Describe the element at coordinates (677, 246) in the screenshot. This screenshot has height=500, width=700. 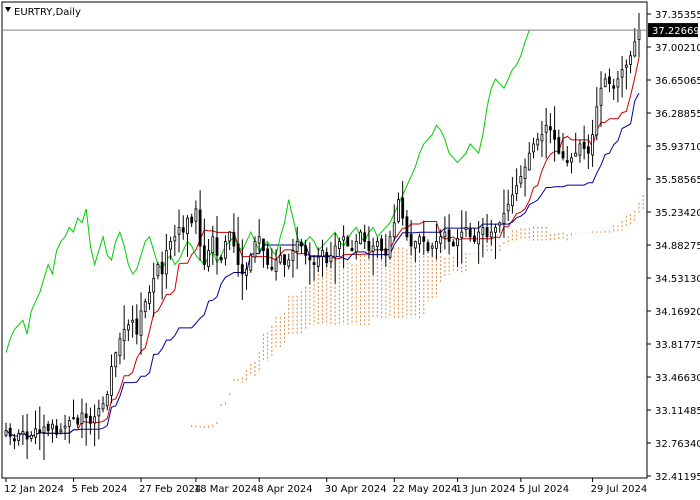
I see `y-tick-label: 34.88275` at that location.